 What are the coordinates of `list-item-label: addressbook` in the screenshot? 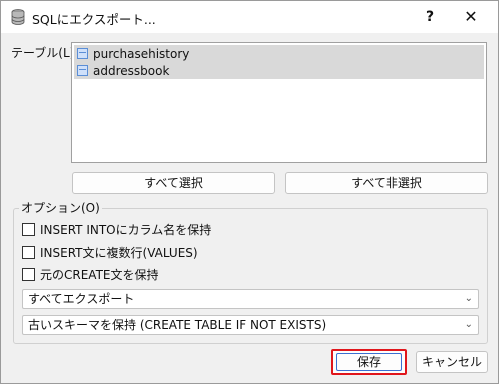 It's located at (131, 70).